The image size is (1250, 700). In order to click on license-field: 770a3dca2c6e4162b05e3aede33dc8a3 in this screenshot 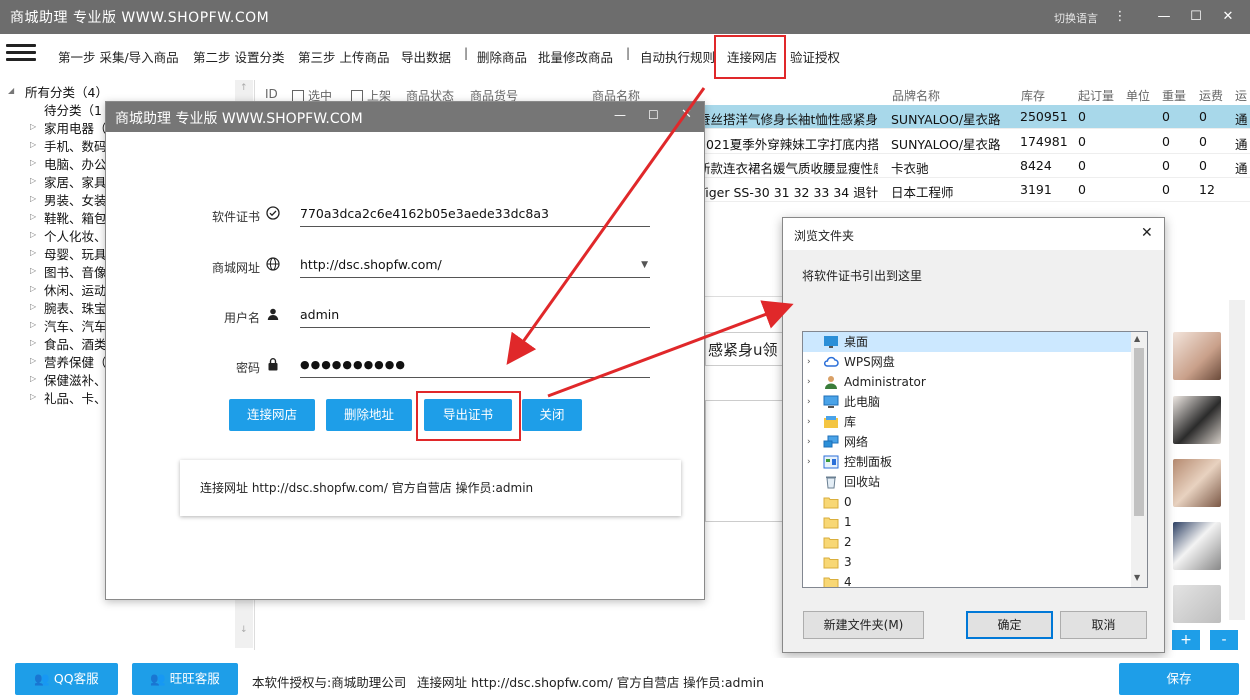, I will do `click(475, 215)`.